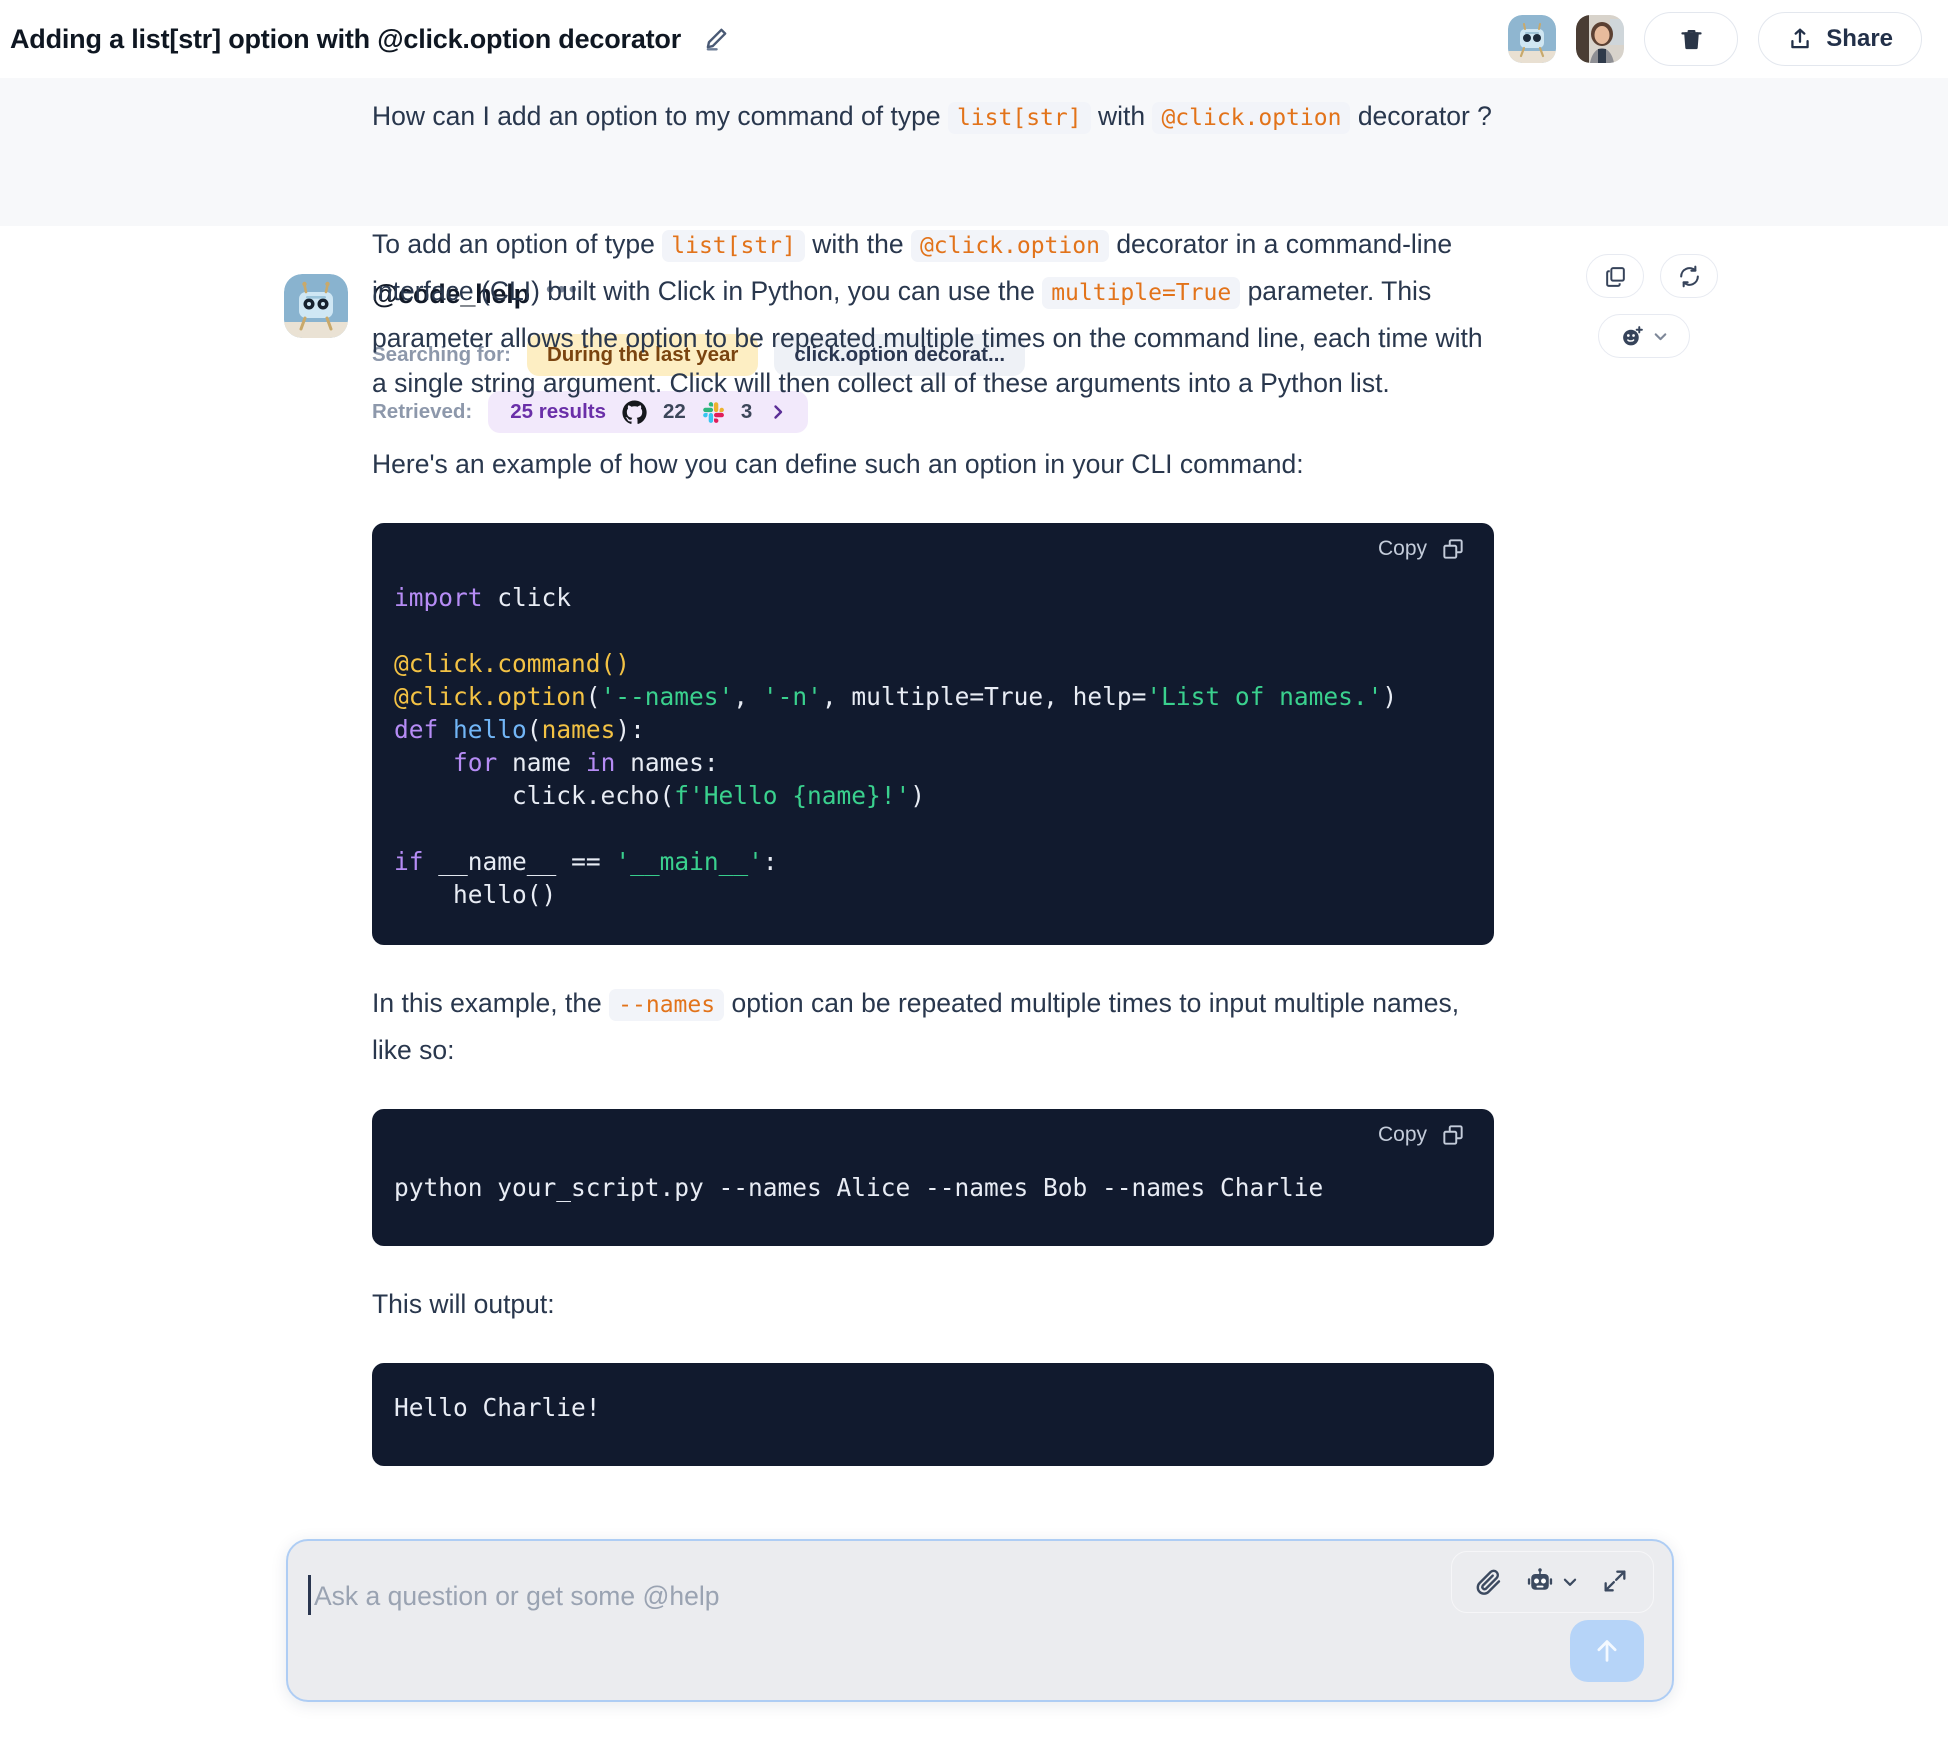  Describe the element at coordinates (1859, 38) in the screenshot. I see `share-label: Share` at that location.